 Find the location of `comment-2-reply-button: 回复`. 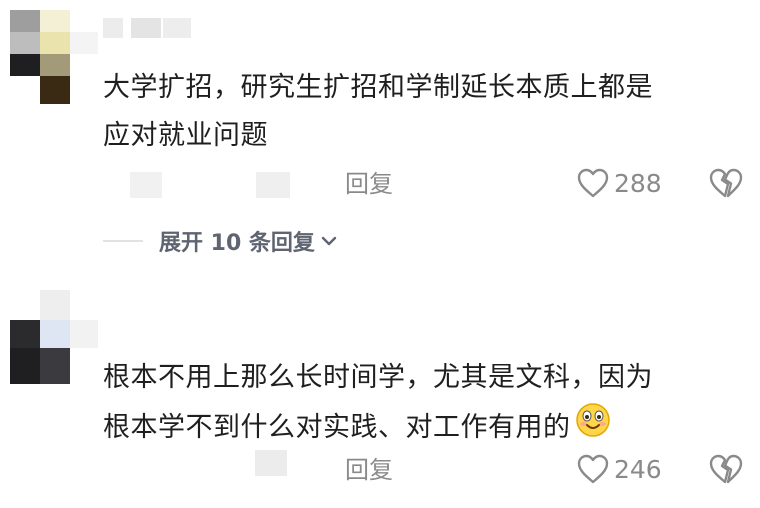

comment-2-reply-button: 回复 is located at coordinates (369, 470).